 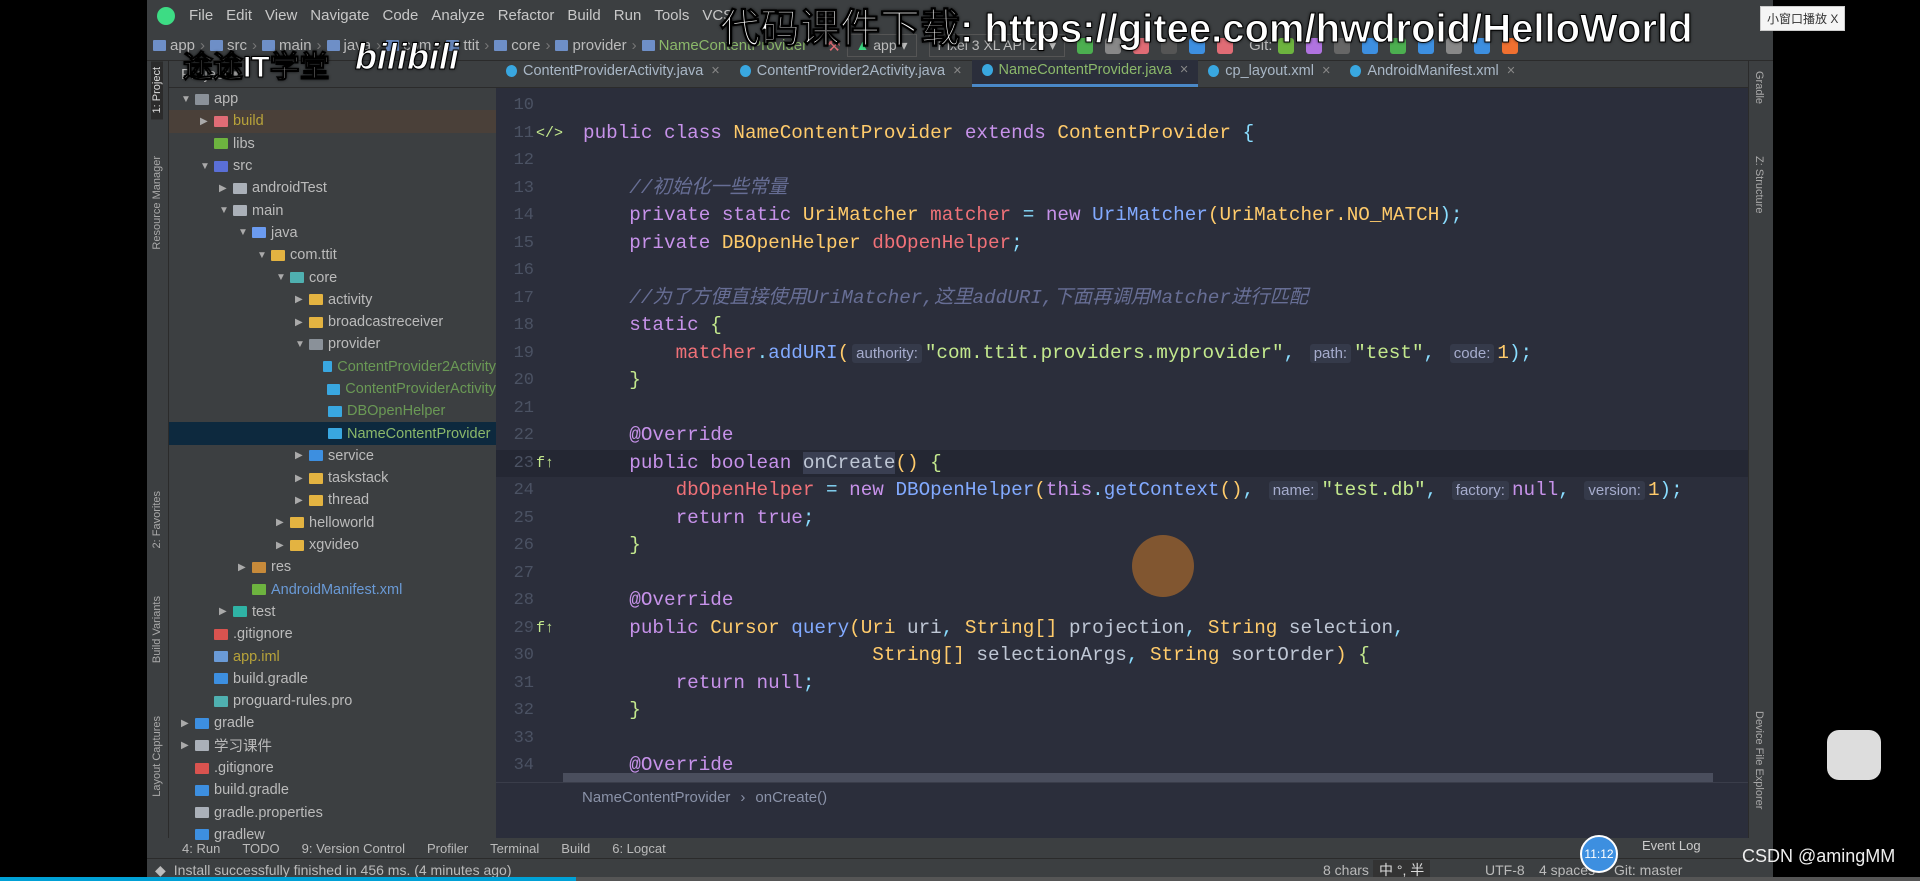 I want to click on tree-item: ▶ res, so click(x=332, y=567).